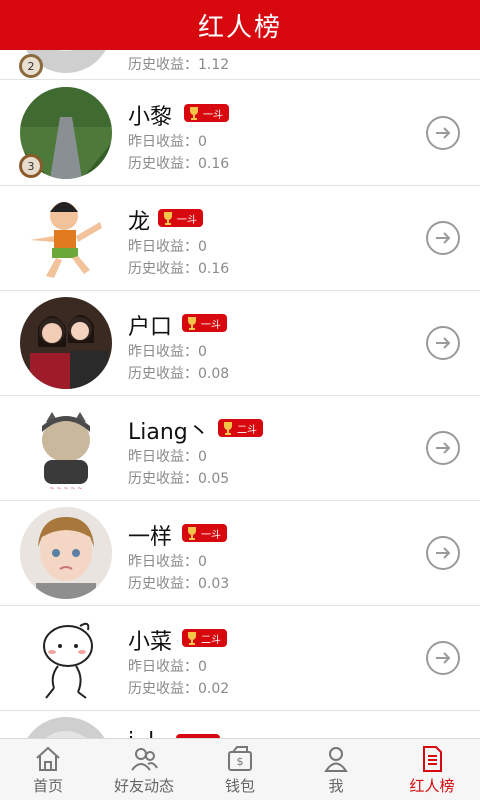 The image size is (480, 800). Describe the element at coordinates (240, 553) in the screenshot. I see `list-item: 一样 一斗 昨日收益：0 历史收益：0.03` at that location.